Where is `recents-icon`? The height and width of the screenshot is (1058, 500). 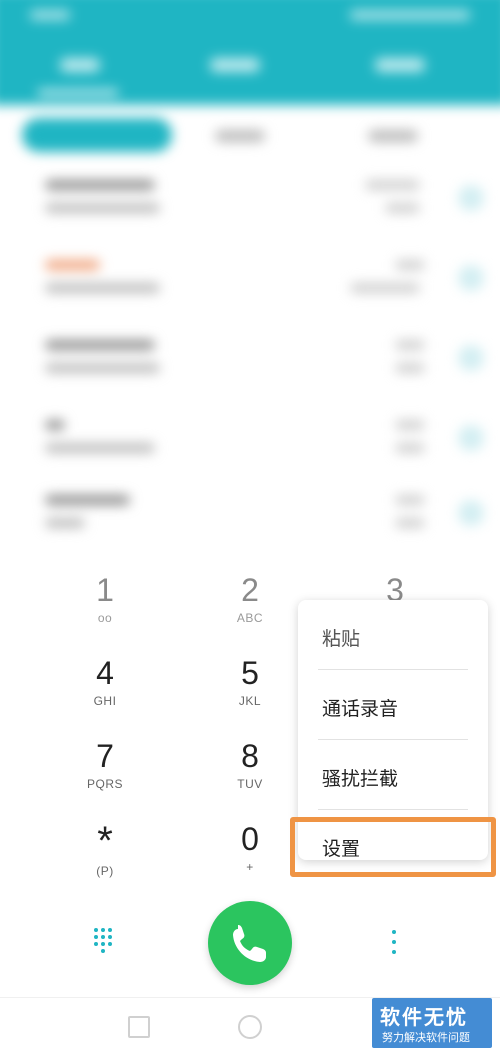
recents-icon is located at coordinates (139, 1027).